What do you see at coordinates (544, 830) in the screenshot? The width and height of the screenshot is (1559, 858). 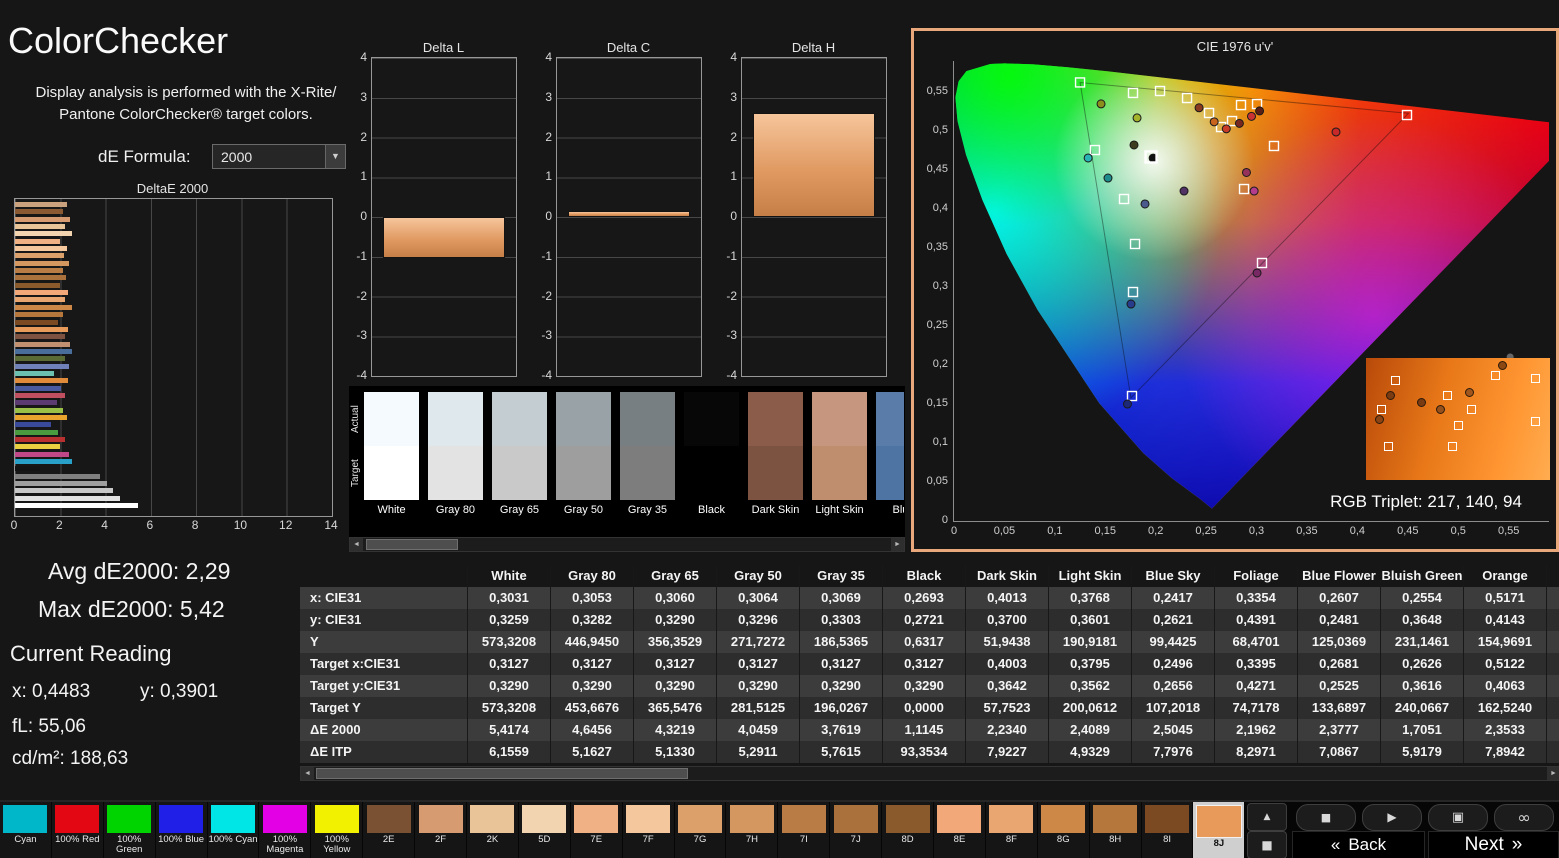 I see `patch-tile-5d: 5D` at bounding box center [544, 830].